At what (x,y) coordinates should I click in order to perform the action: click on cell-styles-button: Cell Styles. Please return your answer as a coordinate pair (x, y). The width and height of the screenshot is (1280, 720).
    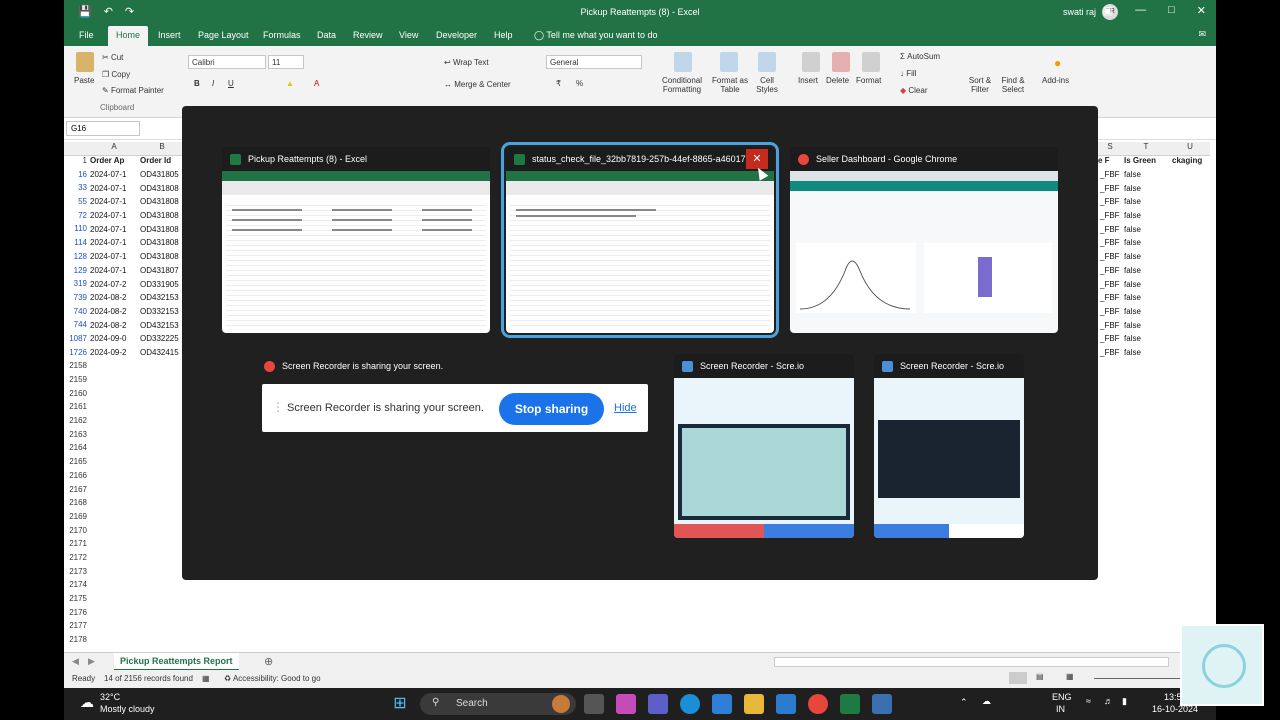
    Looking at the image, I should click on (767, 85).